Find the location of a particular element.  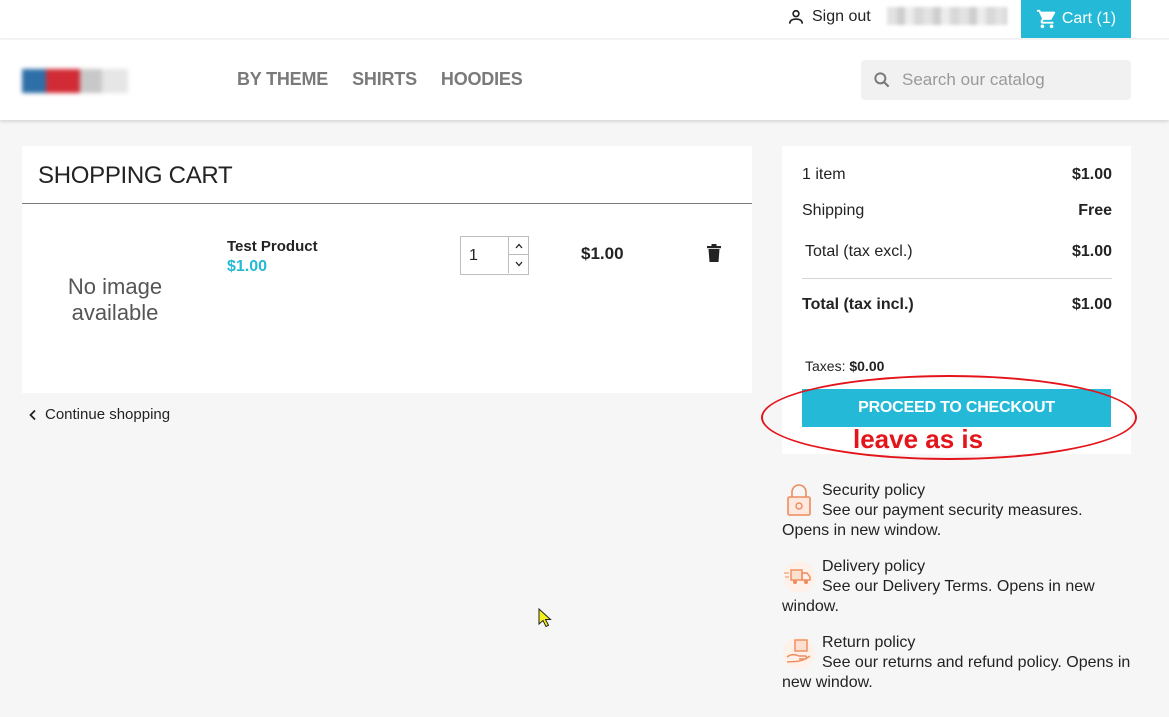

sign-out-link: Sign out is located at coordinates (828, 17).